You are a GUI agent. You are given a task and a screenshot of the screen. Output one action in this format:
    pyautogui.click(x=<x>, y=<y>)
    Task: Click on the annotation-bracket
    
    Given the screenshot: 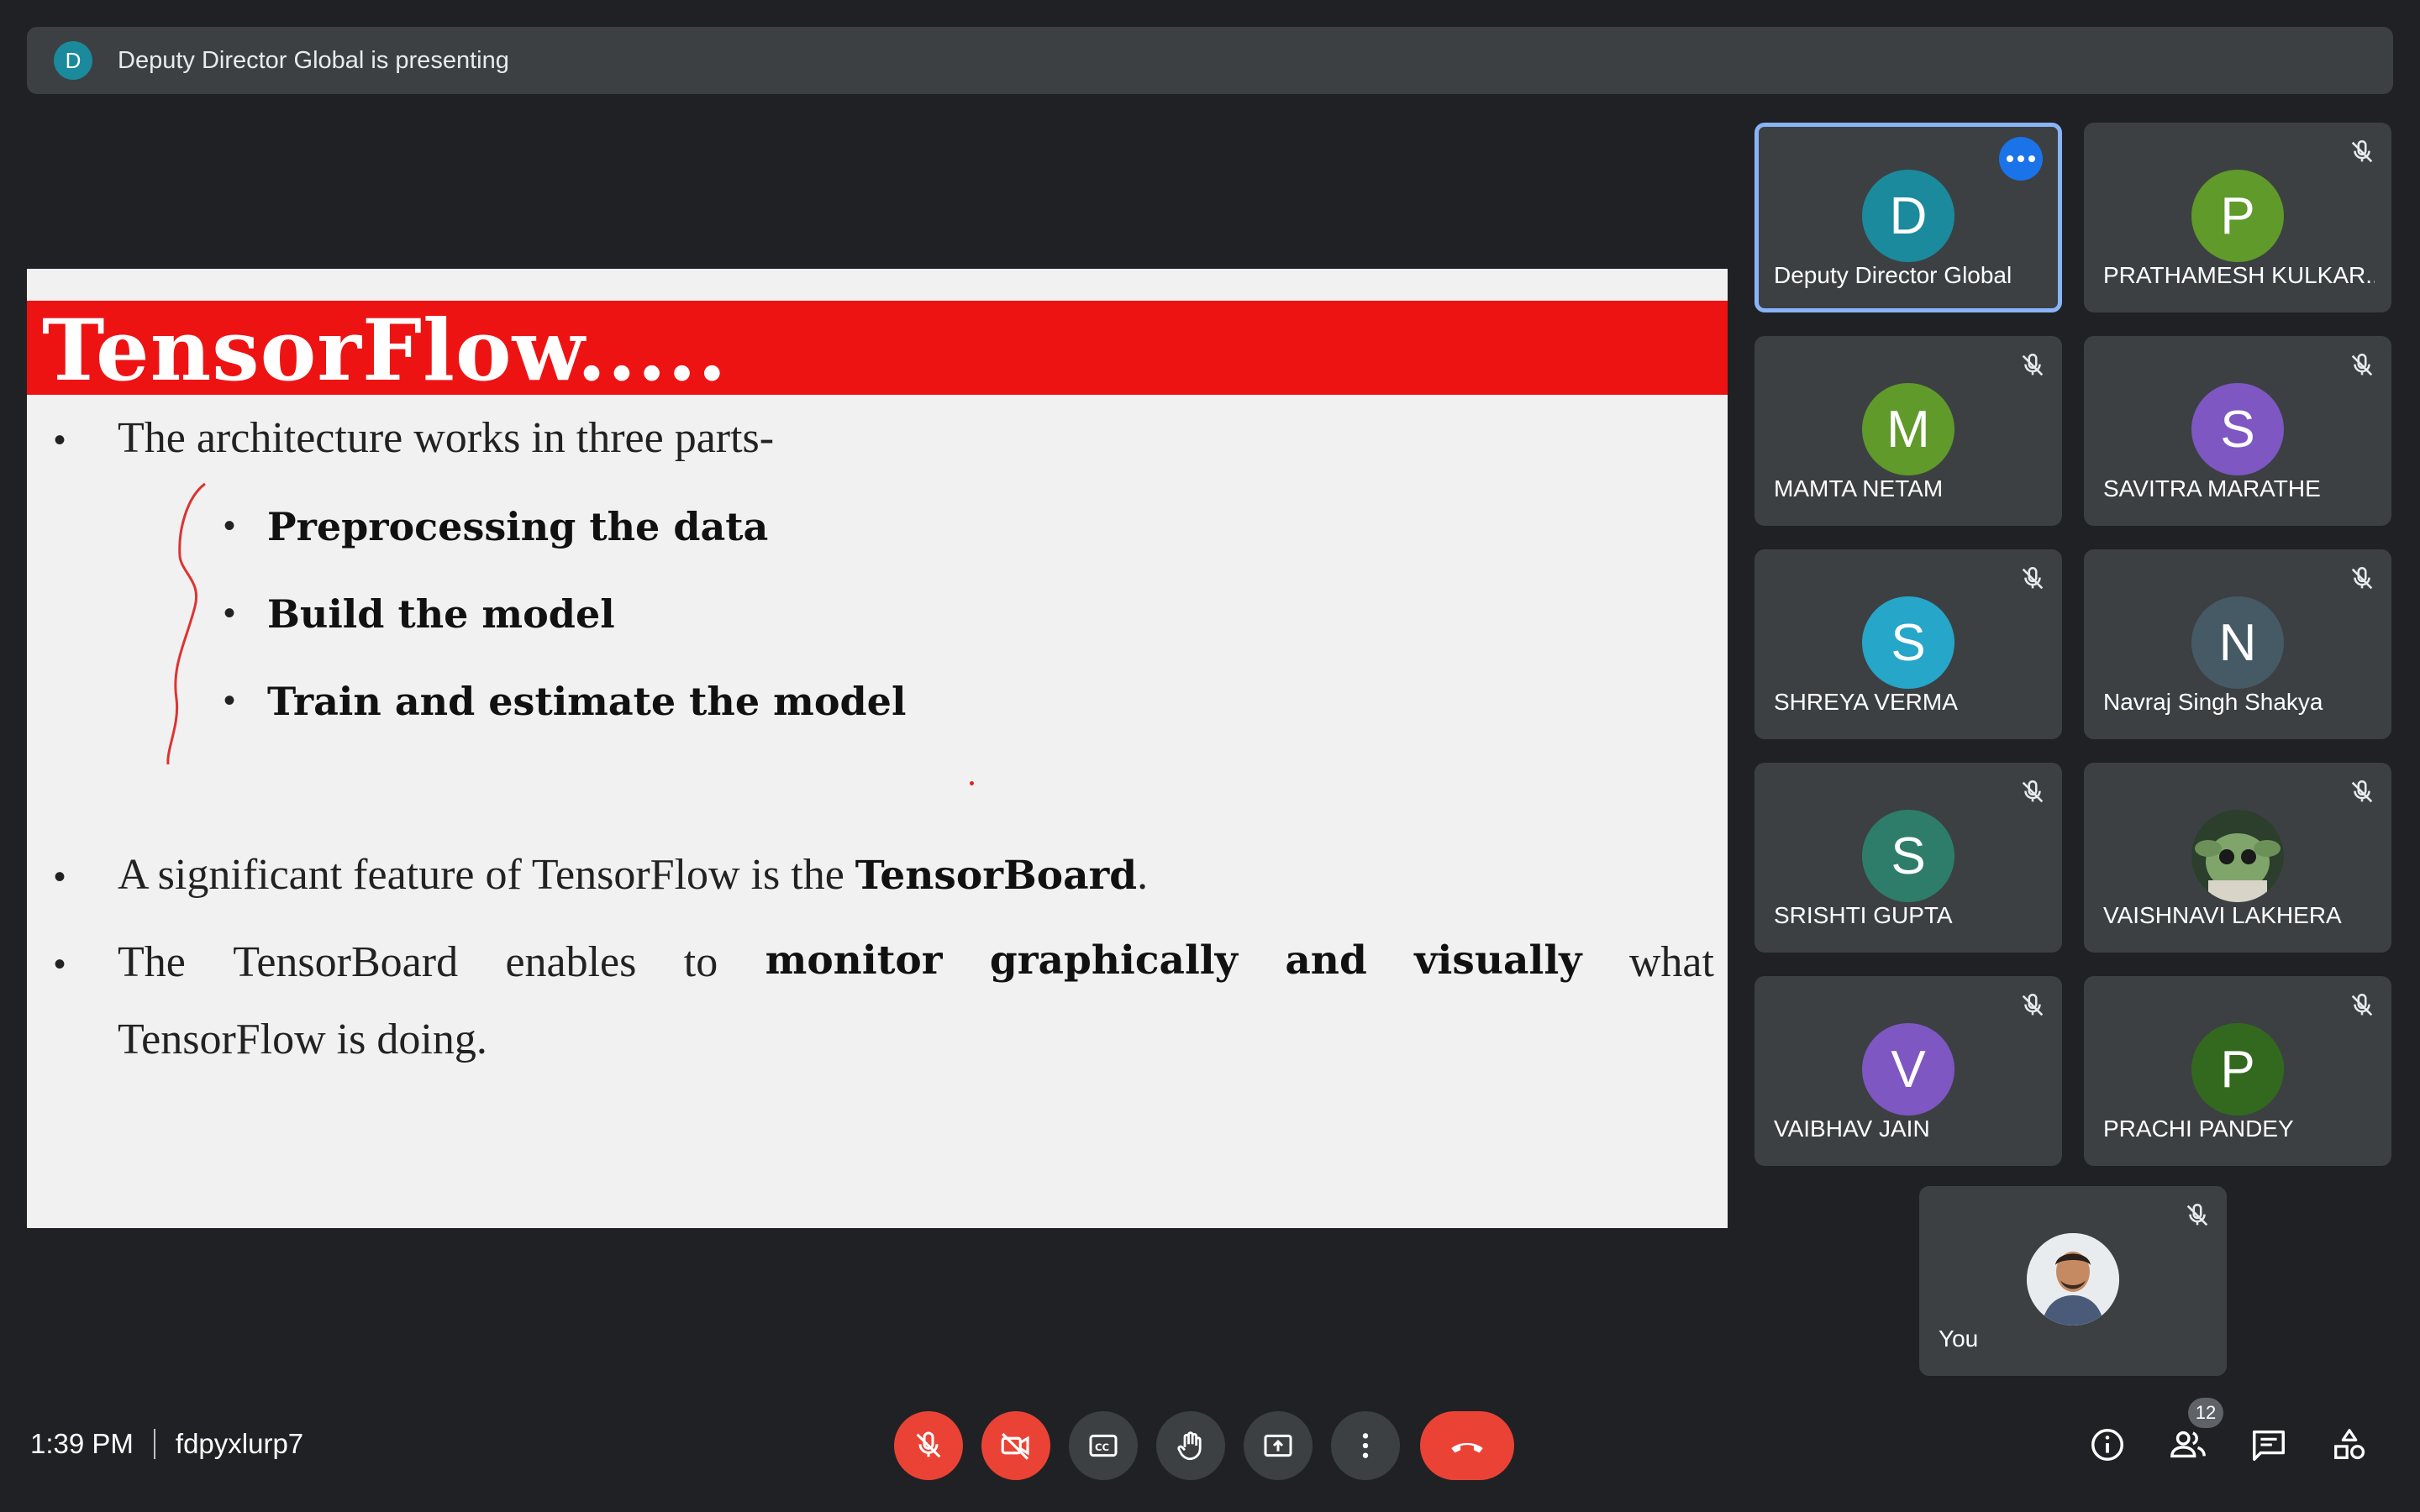 What is the action you would take?
    pyautogui.click(x=186, y=623)
    